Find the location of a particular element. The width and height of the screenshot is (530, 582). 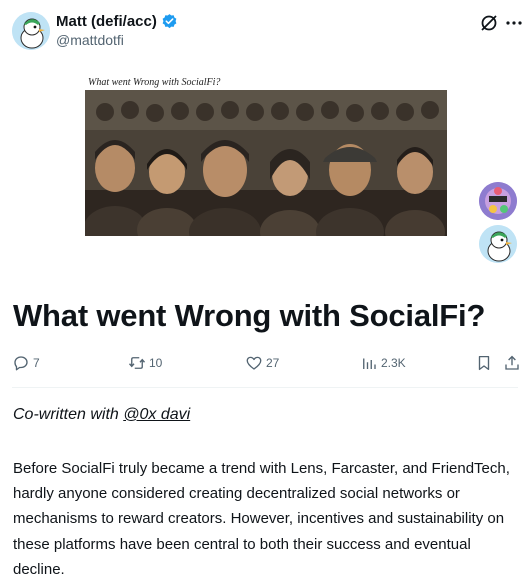

views-count: 2.3K is located at coordinates (393, 363).